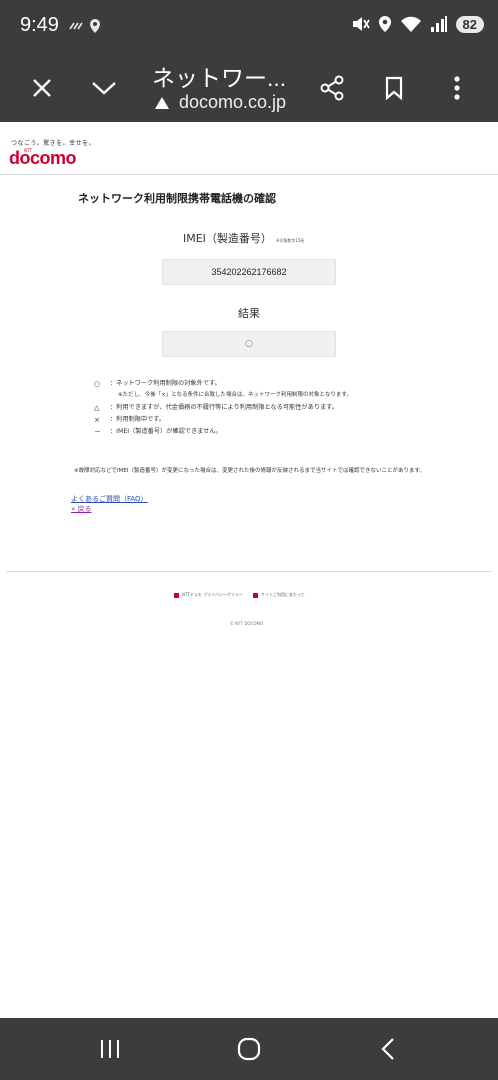  I want to click on location-icon, so click(384, 24).